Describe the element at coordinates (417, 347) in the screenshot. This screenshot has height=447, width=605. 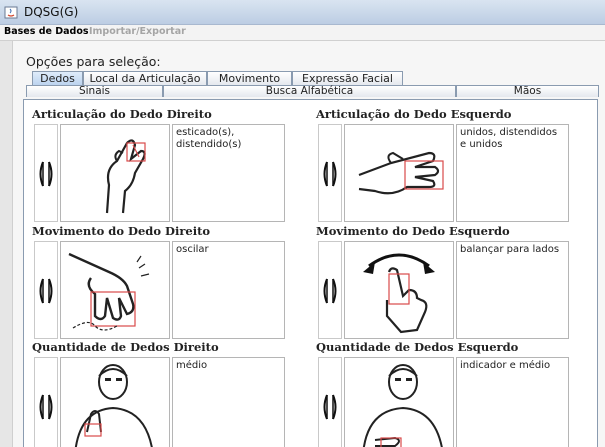
I see `section-title-left-count: Quantidade de Dedos Esquerdo` at that location.